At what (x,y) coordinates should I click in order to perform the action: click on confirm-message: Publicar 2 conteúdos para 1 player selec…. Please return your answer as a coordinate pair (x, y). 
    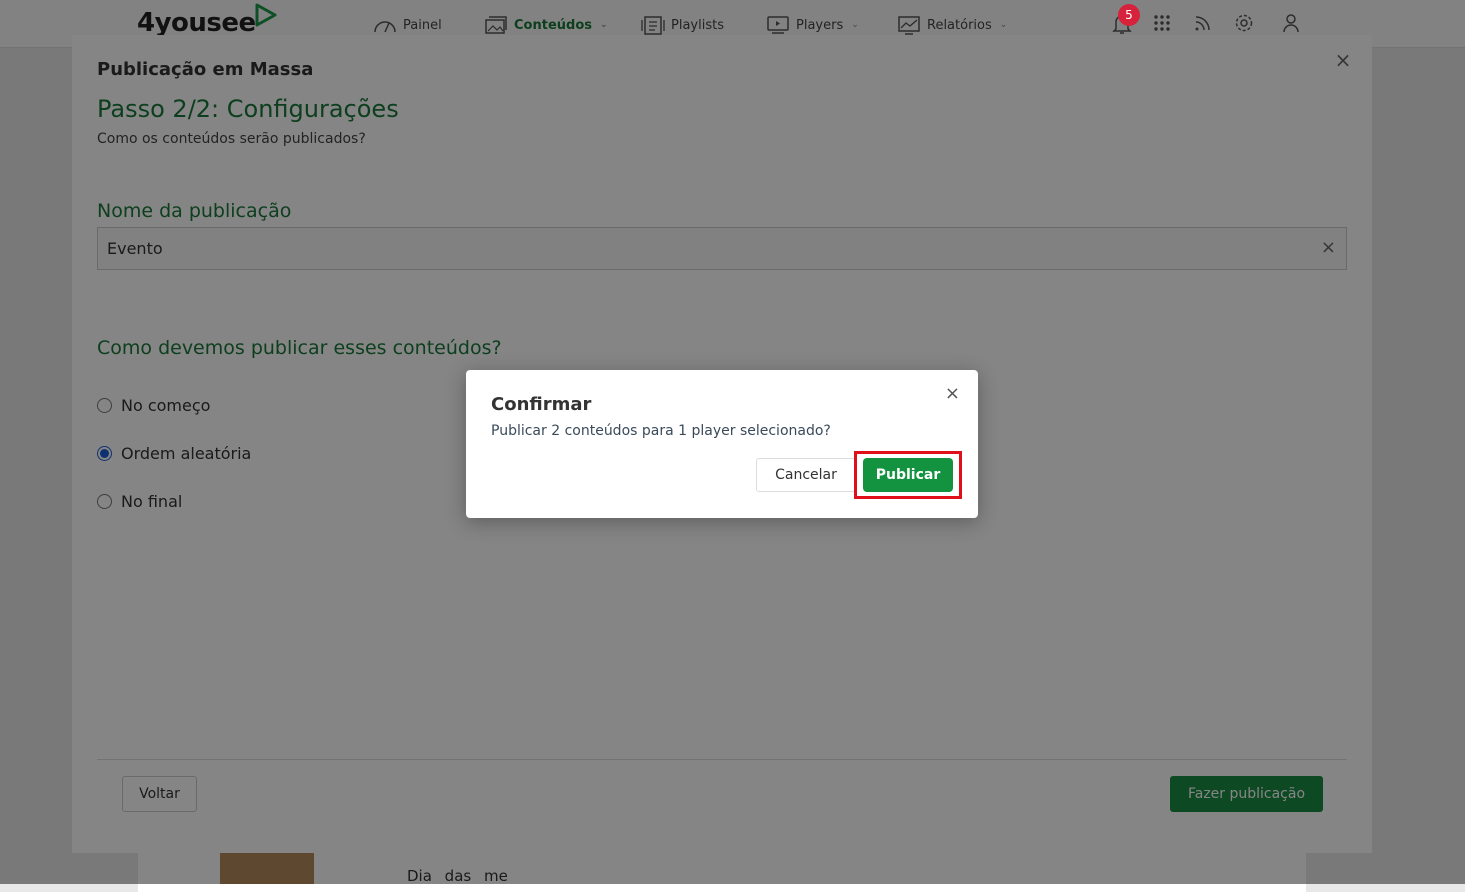
    Looking at the image, I should click on (661, 431).